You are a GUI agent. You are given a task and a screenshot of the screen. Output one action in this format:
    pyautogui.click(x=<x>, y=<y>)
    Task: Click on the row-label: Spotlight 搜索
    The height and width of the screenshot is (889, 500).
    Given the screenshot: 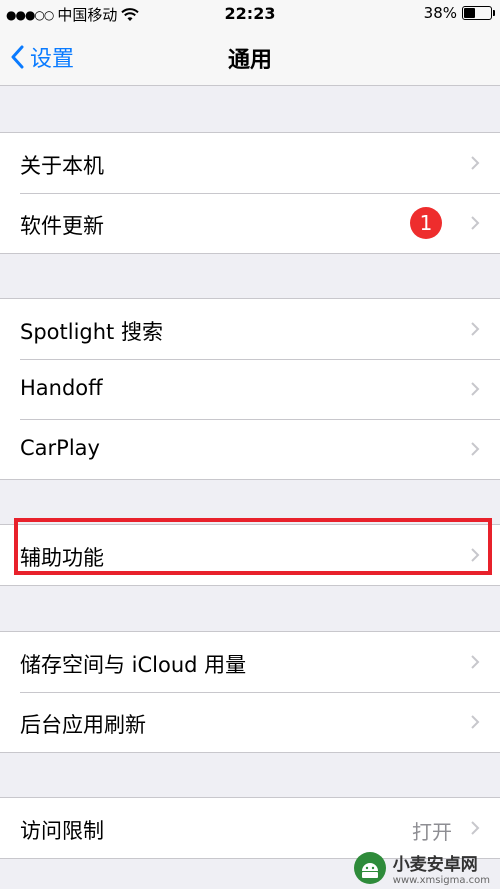 What is the action you would take?
    pyautogui.click(x=91, y=332)
    